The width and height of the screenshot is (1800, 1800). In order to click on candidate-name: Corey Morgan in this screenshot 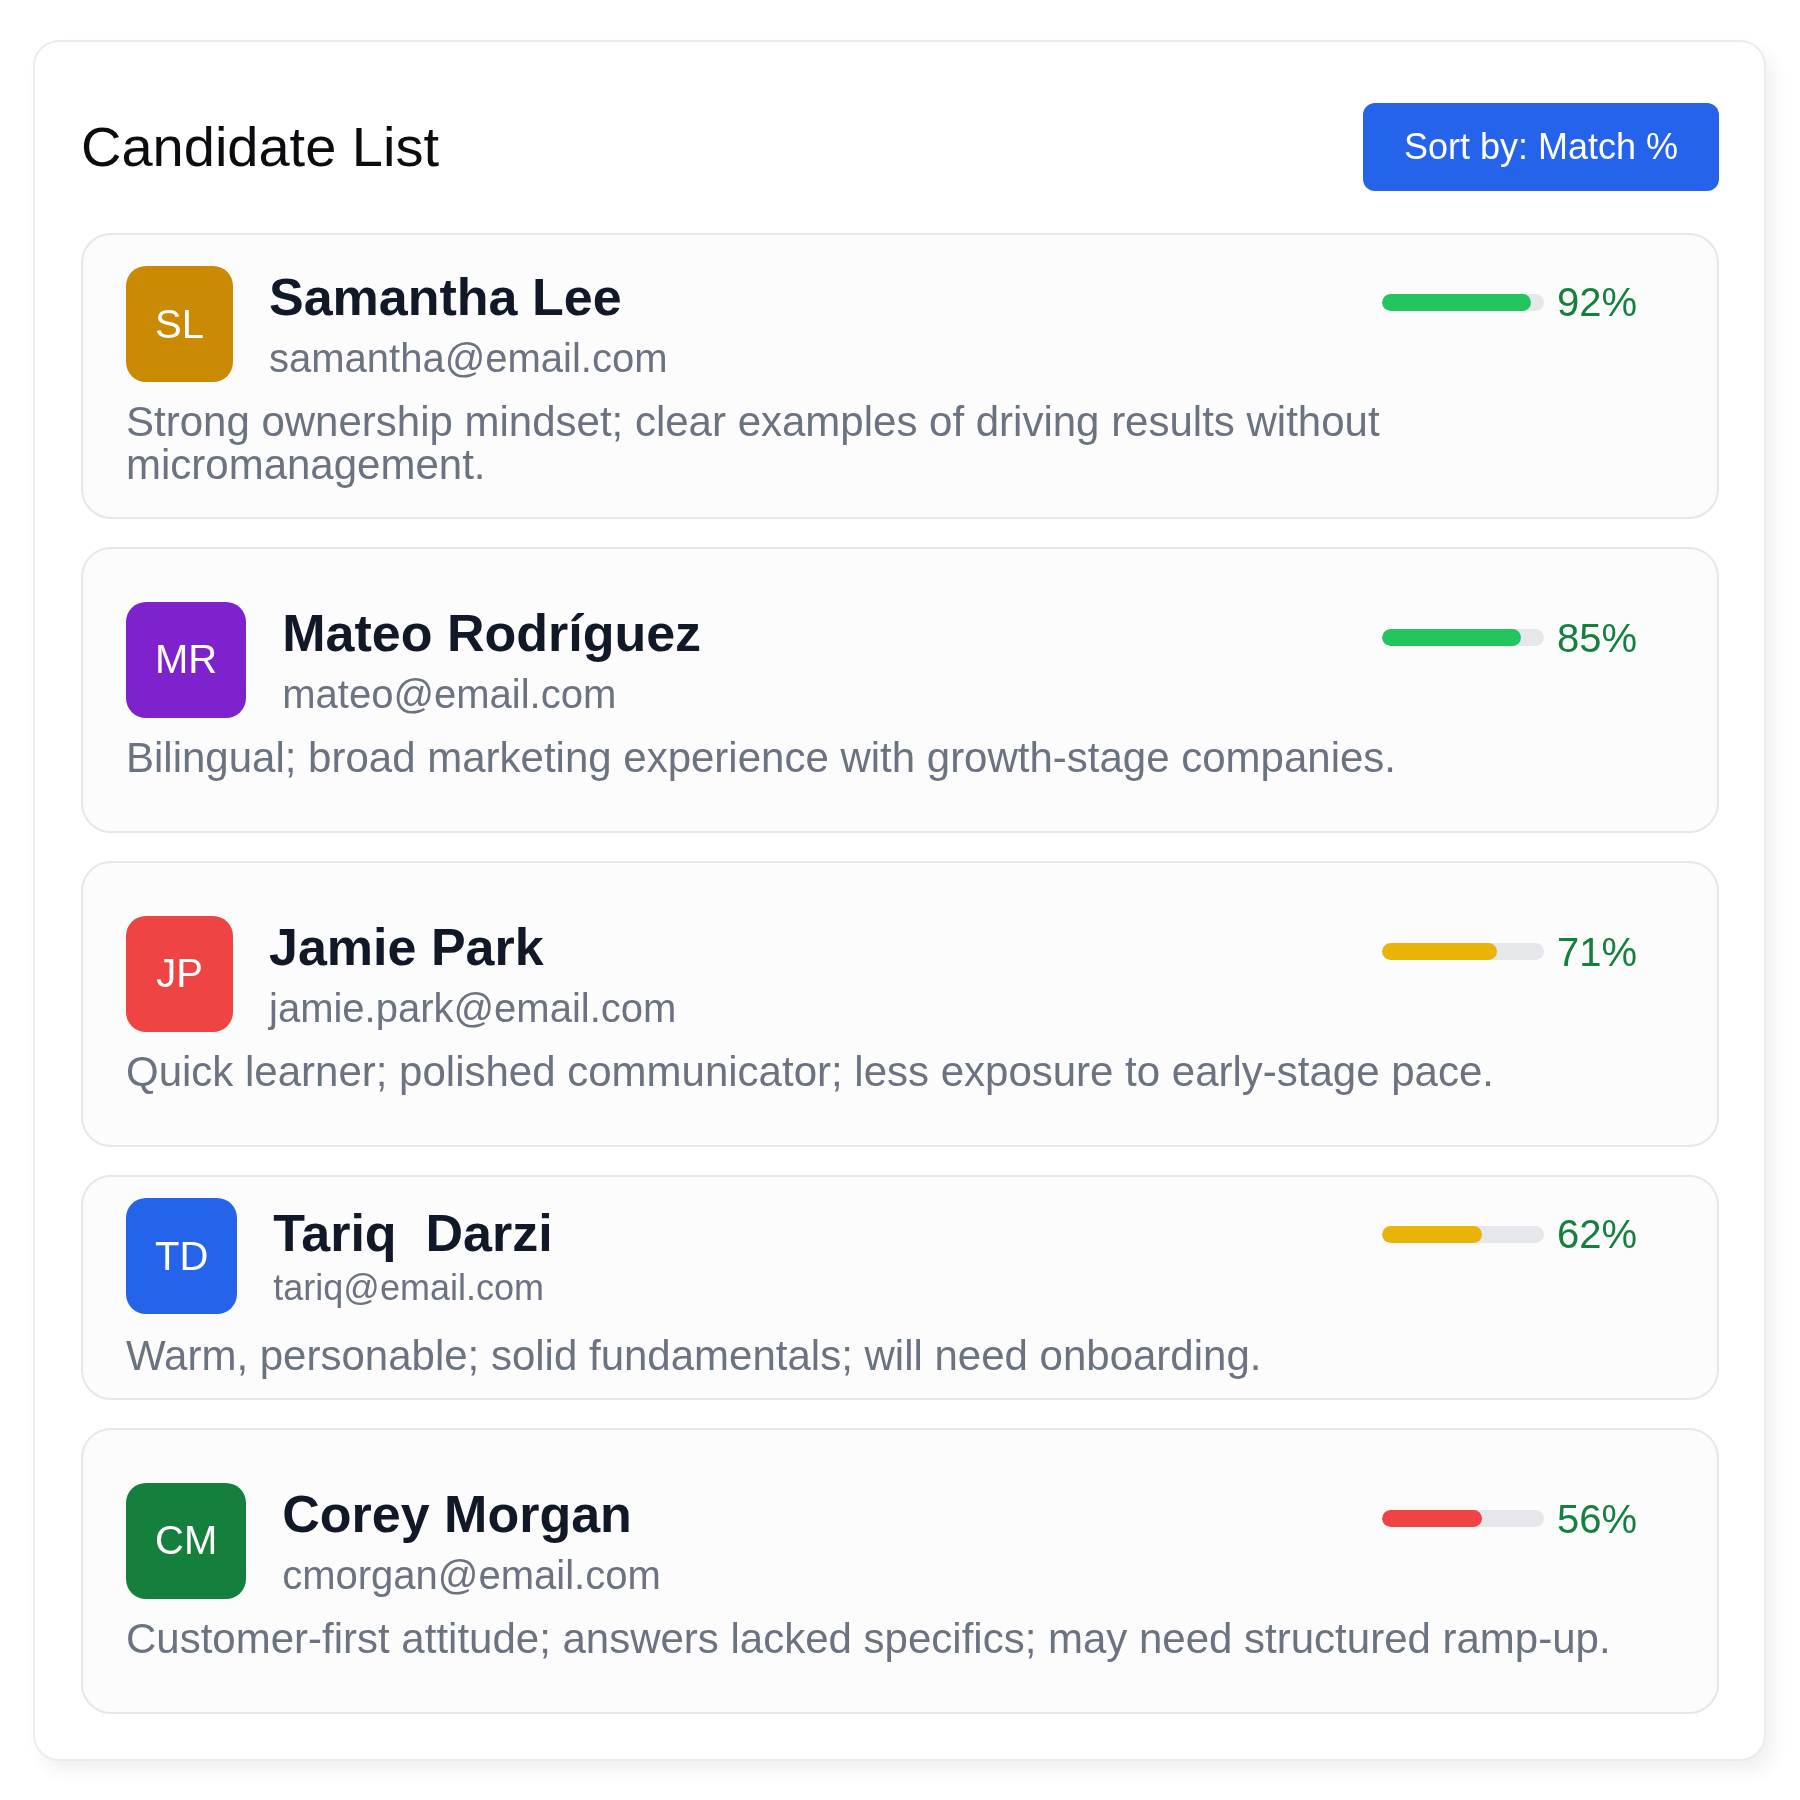, I will do `click(457, 1514)`.